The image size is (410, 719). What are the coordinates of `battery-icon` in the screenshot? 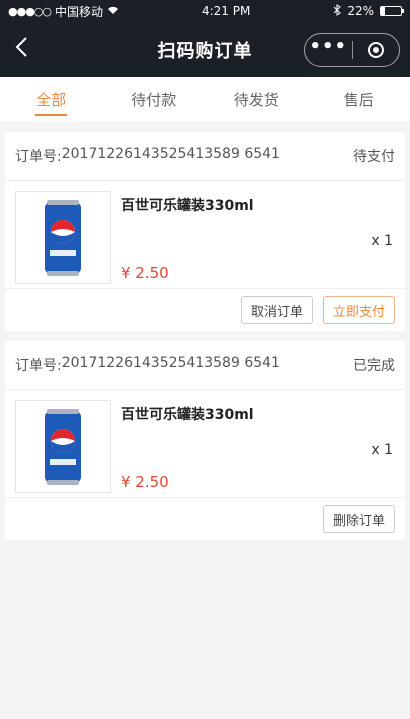 It's located at (391, 11).